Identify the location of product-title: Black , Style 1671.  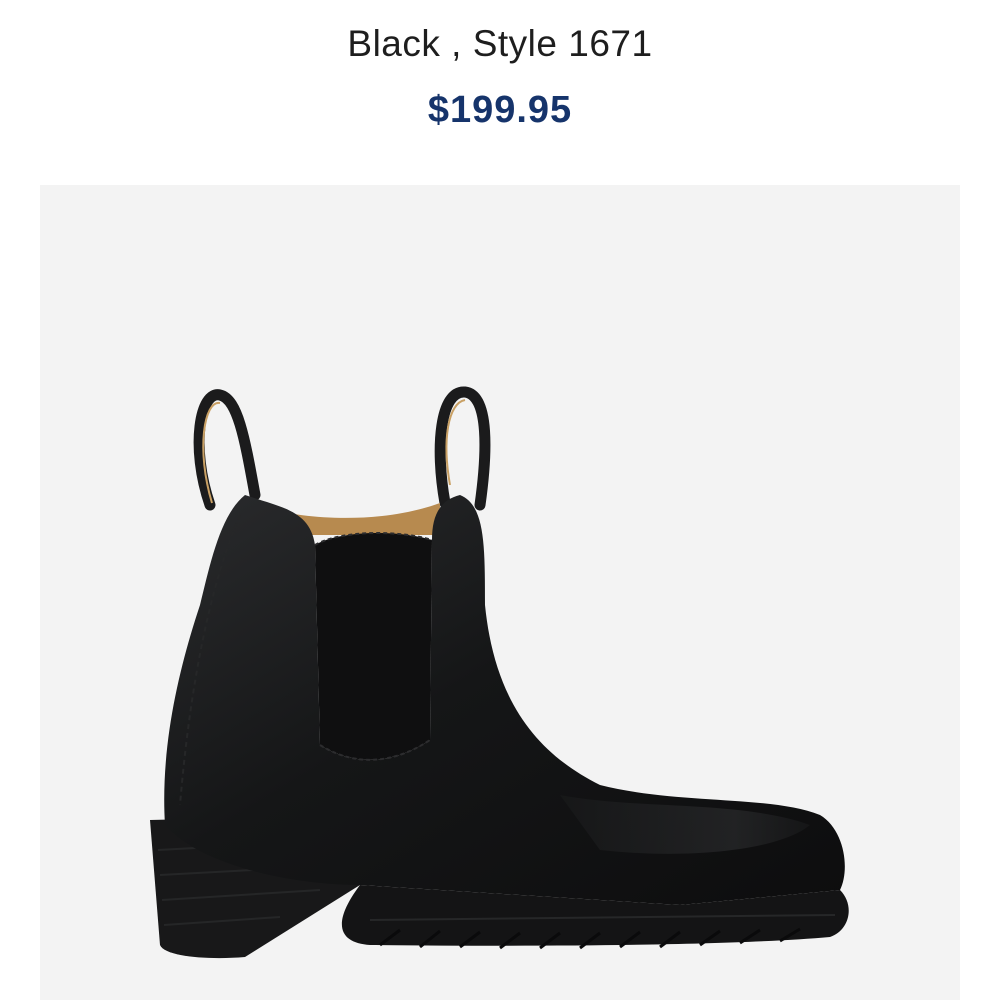
(500, 43).